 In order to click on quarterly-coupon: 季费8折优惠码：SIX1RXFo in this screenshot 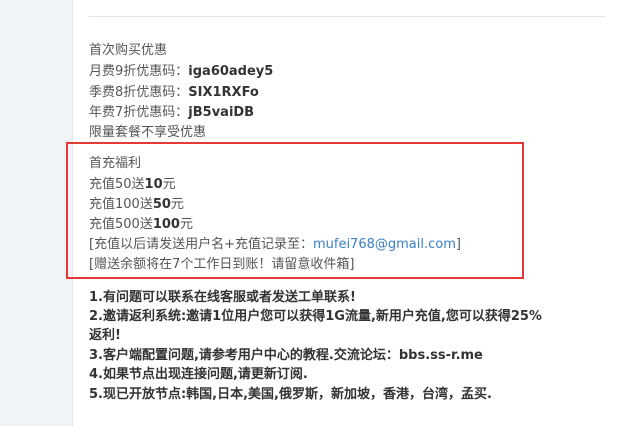, I will do `click(174, 93)`.